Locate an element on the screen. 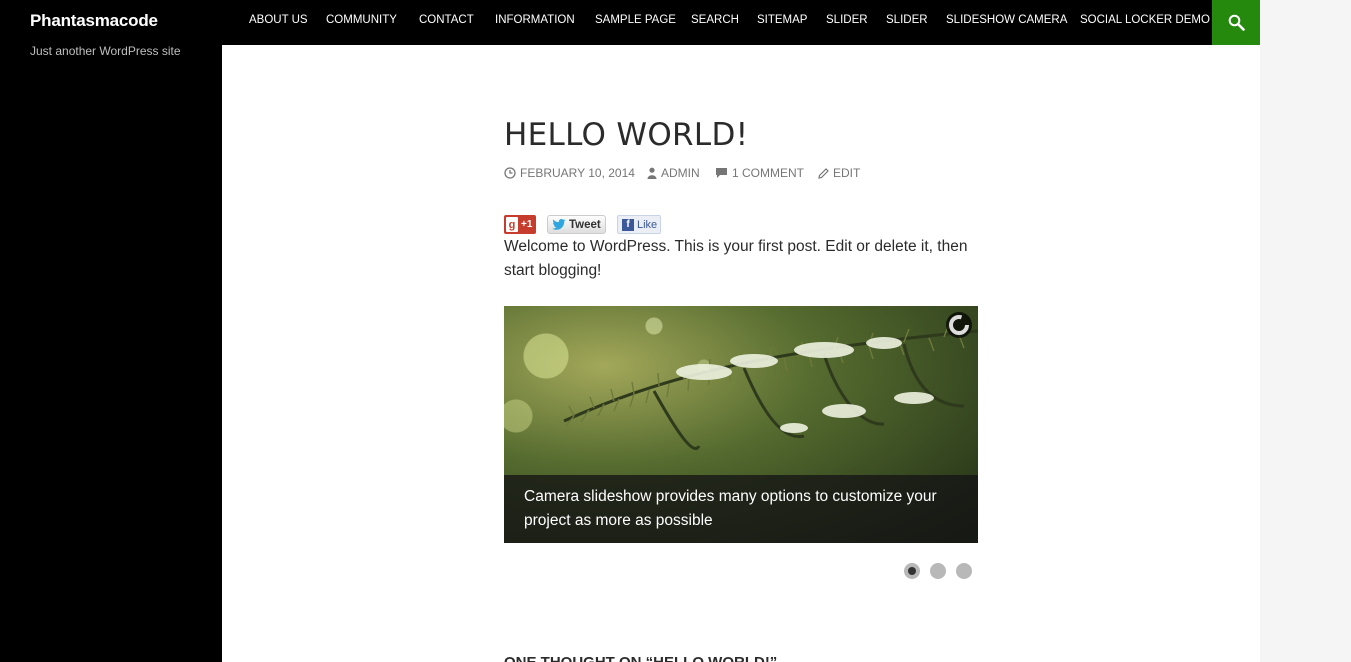  comment-icon is located at coordinates (721, 173).